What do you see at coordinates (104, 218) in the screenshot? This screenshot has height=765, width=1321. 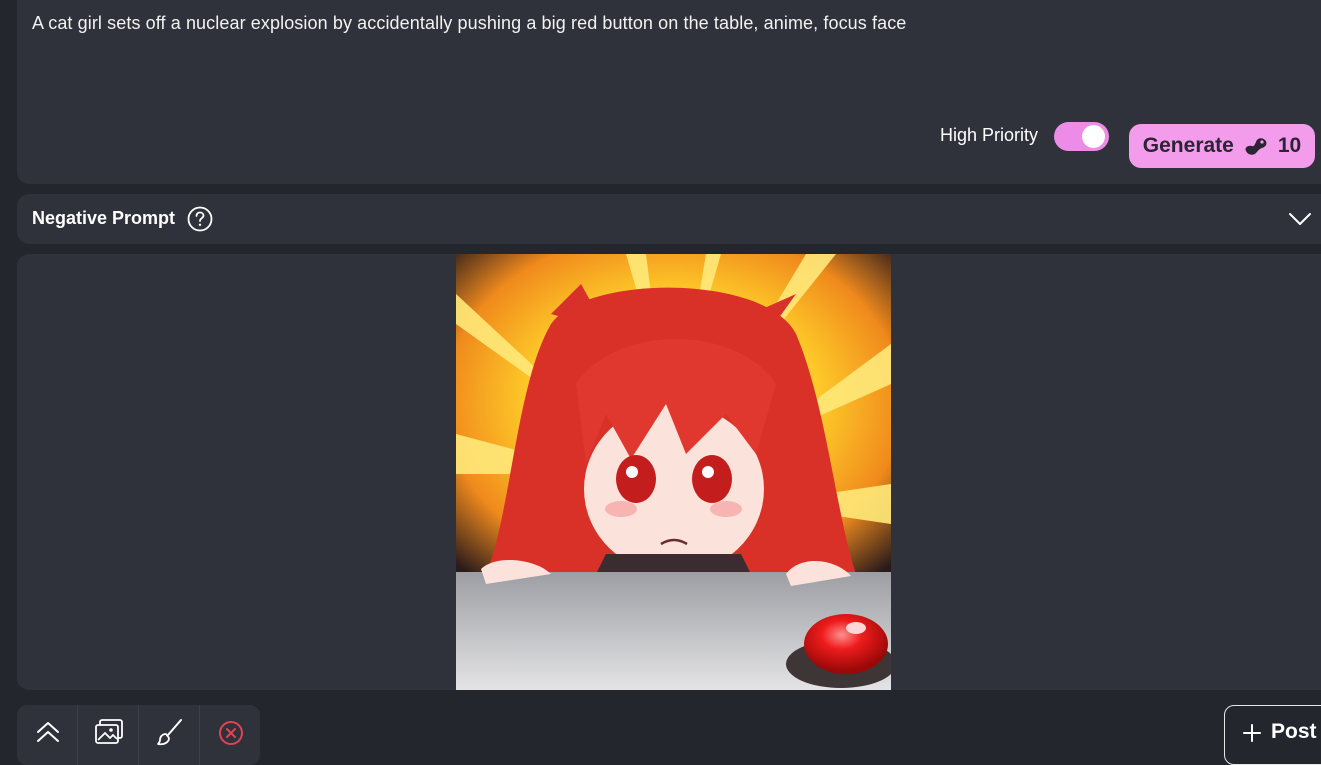 I see `negative-prompt-title: Negative Prompt` at bounding box center [104, 218].